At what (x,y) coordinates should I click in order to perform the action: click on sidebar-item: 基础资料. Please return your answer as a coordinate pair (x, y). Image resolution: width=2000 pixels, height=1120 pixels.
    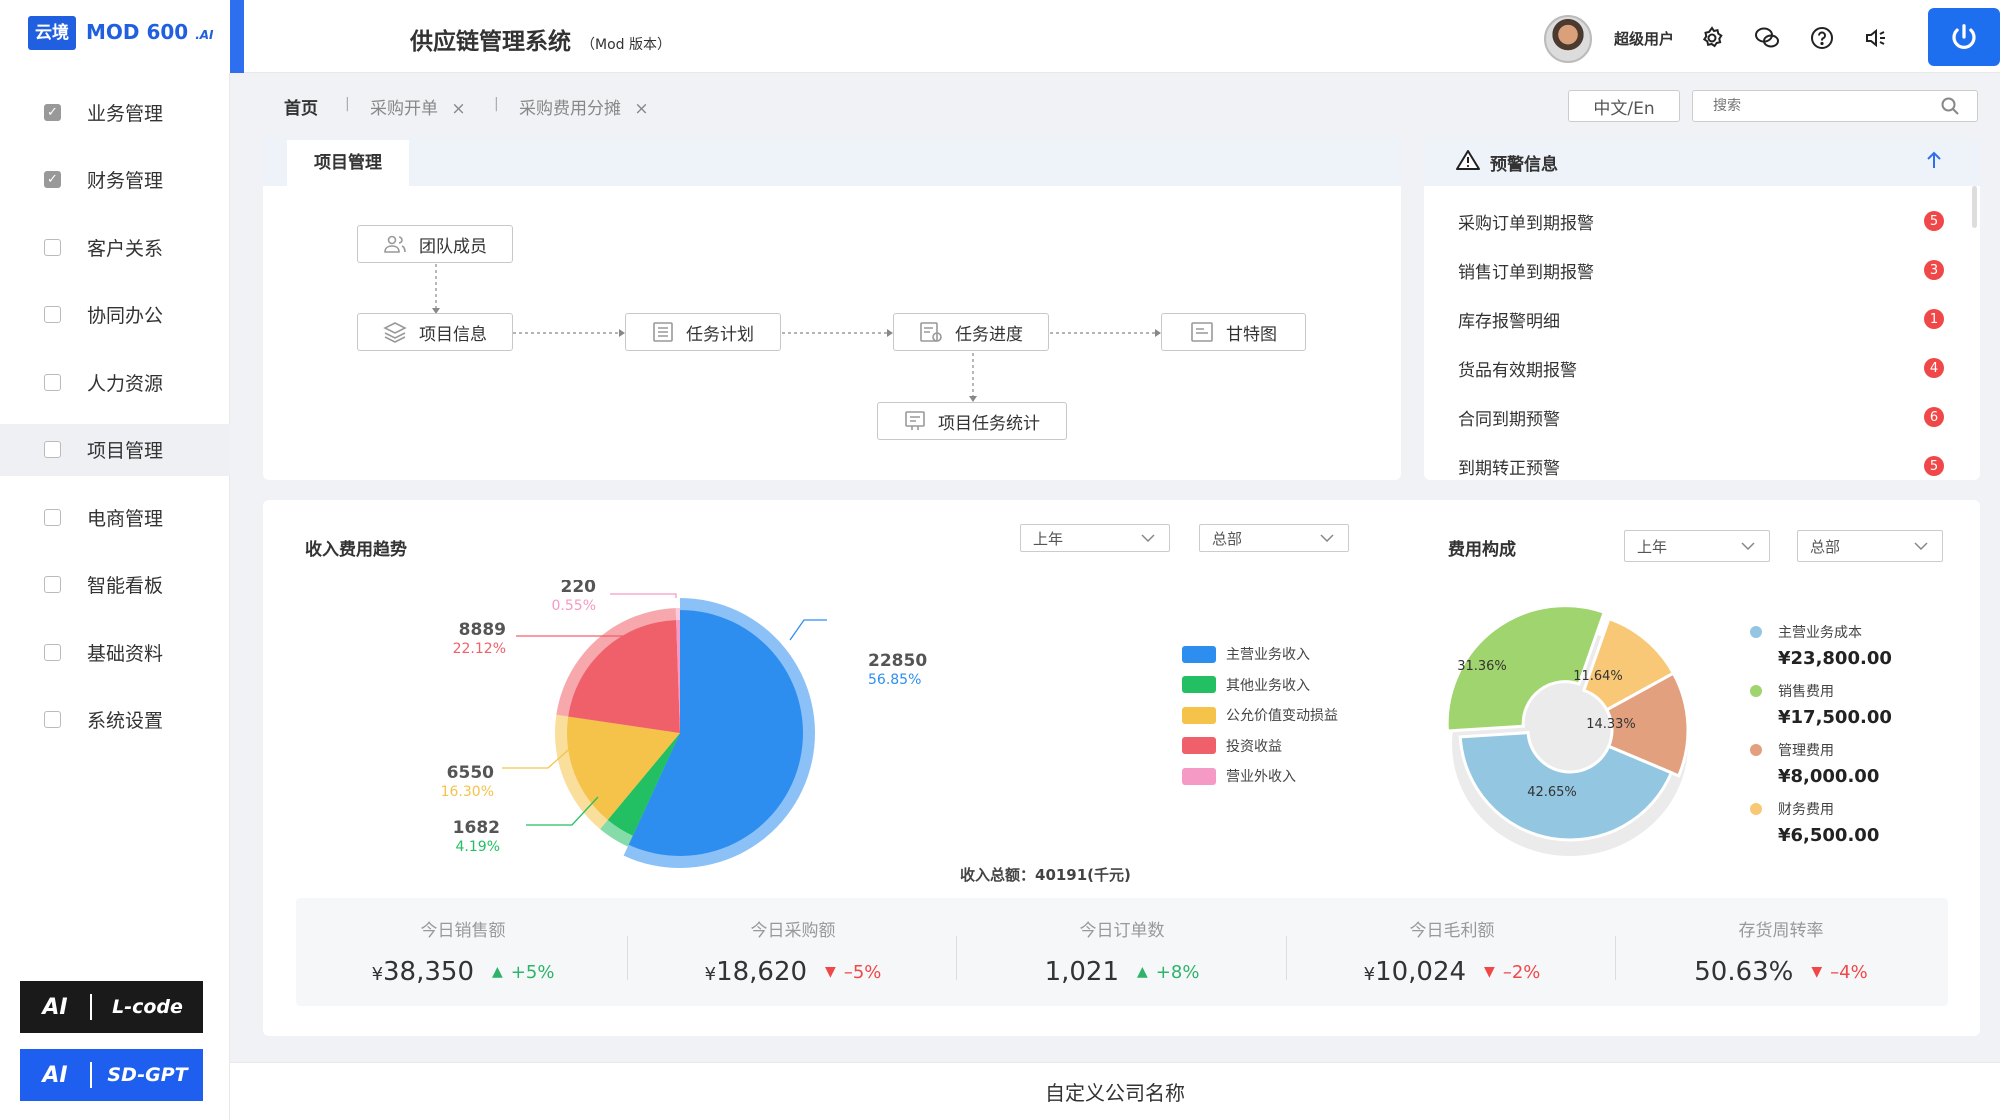
    Looking at the image, I should click on (115, 652).